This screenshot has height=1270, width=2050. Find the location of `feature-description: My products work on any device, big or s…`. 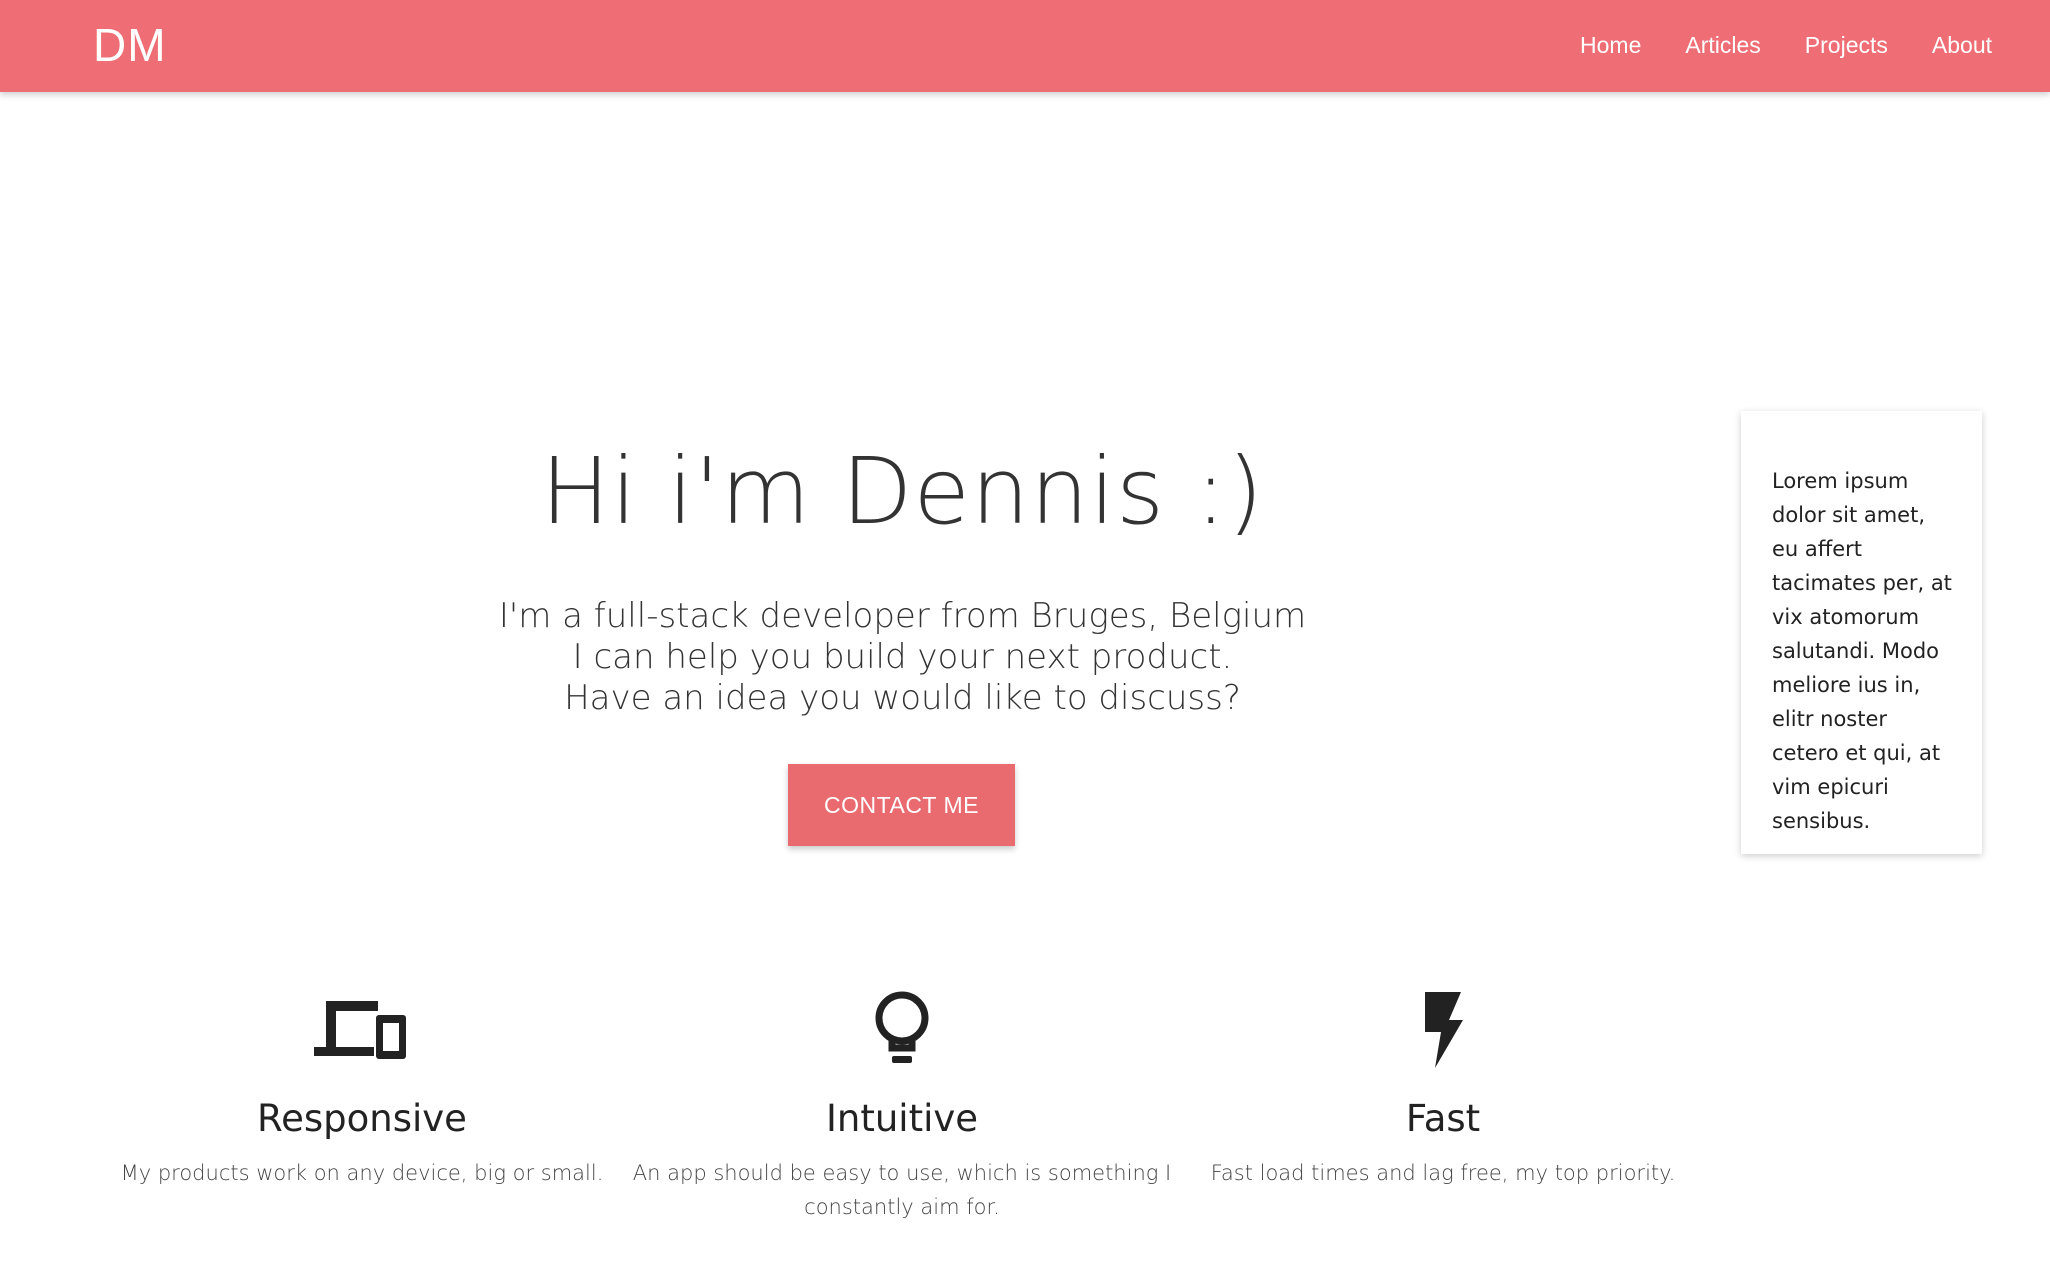

feature-description: My products work on any device, big or s… is located at coordinates (362, 1173).